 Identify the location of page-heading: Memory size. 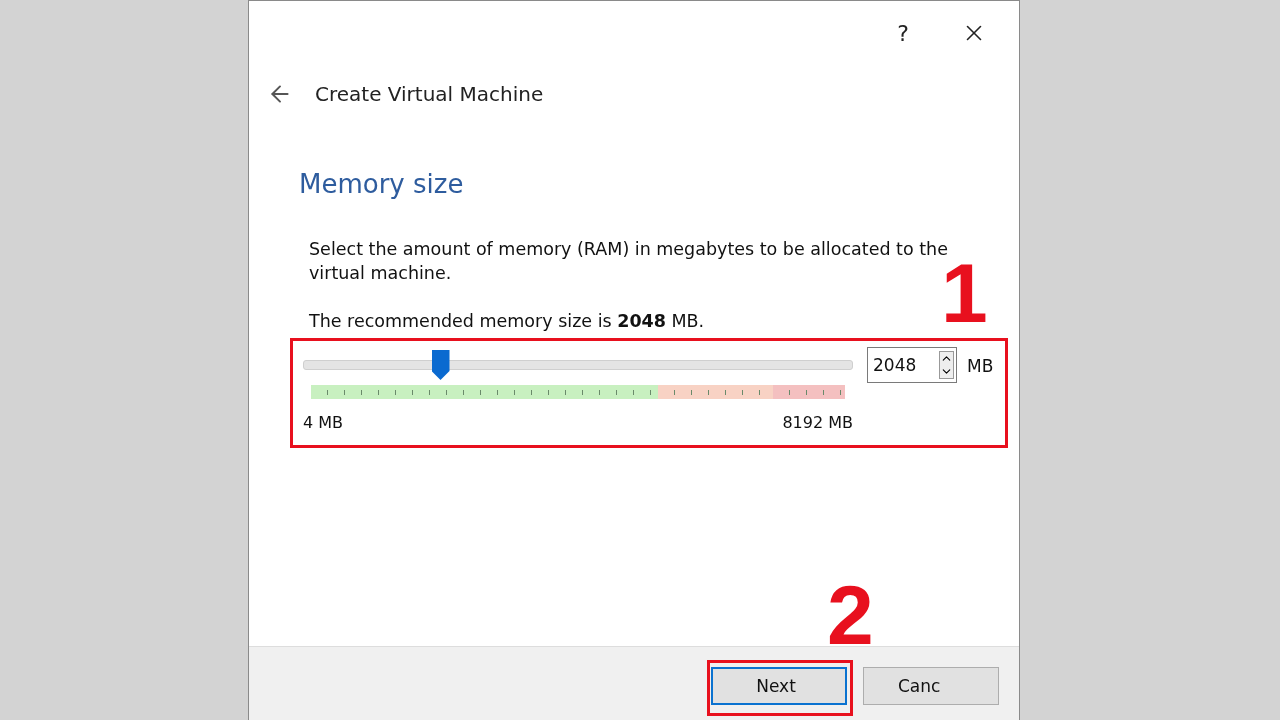
(382, 184).